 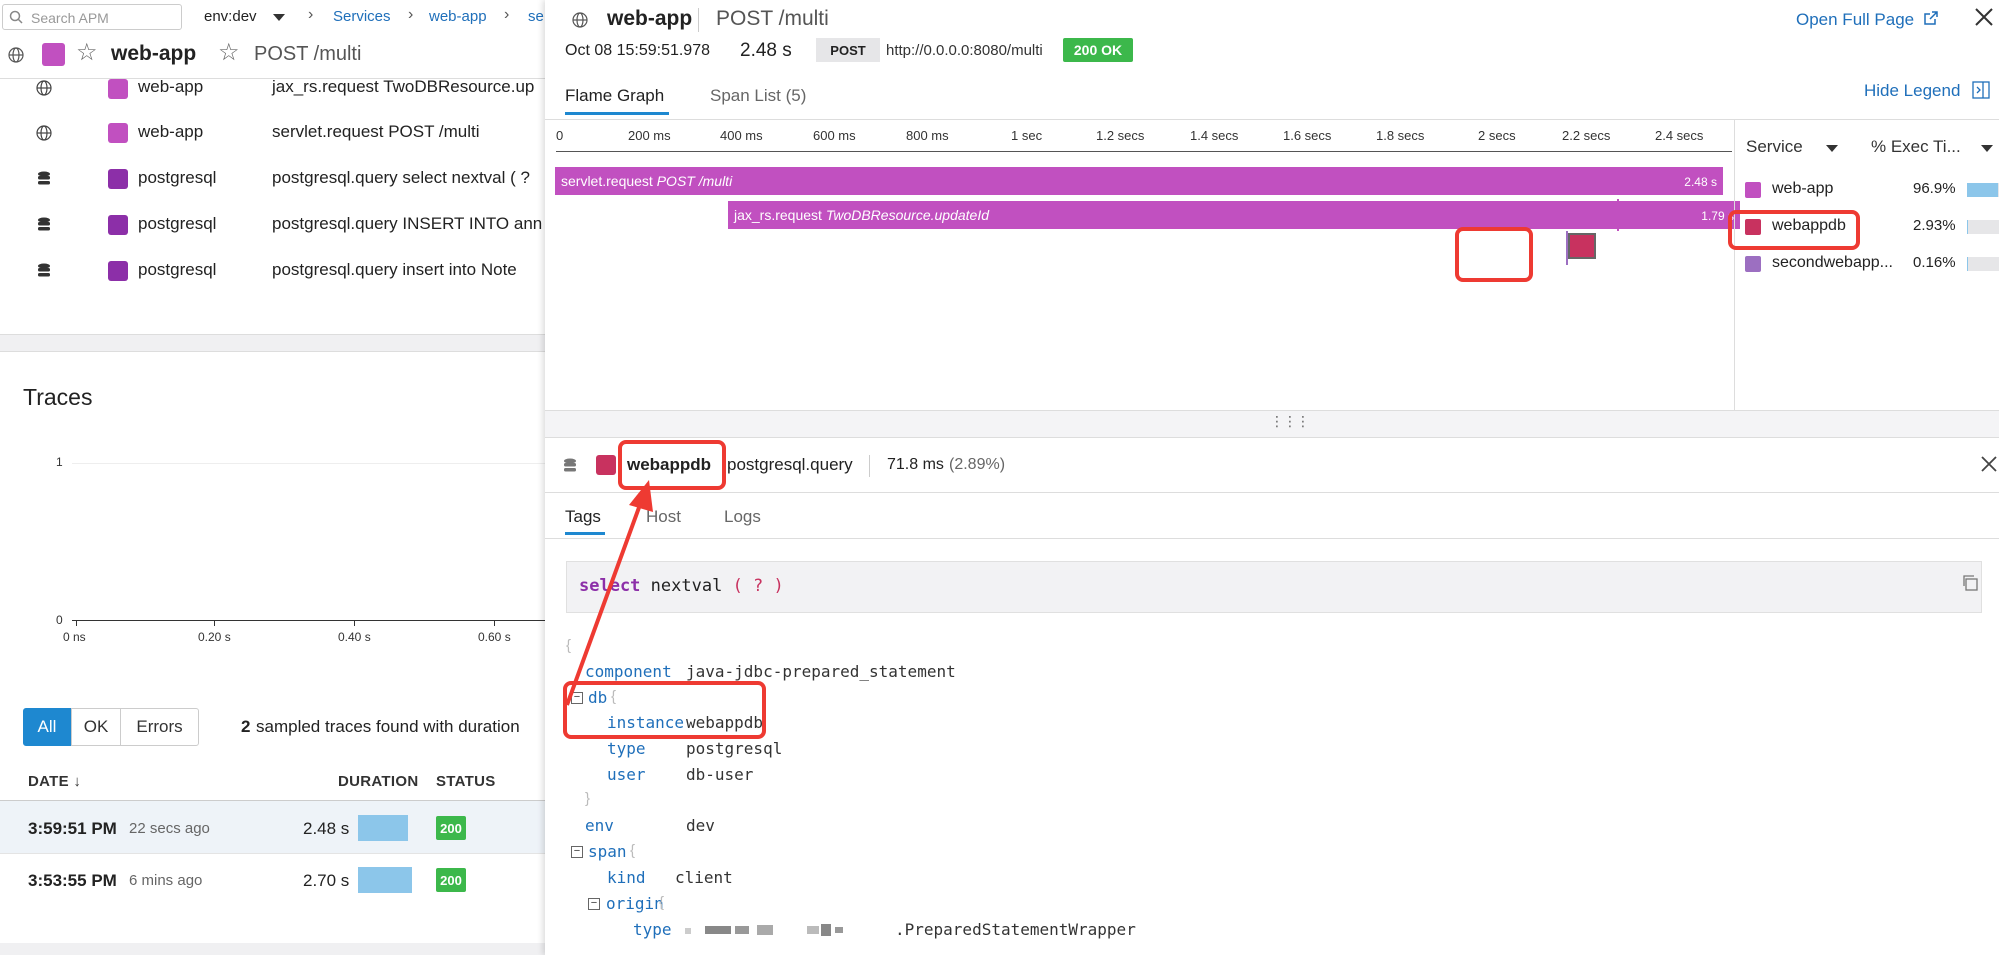 I want to click on resize-handle: ⋮⋮⋮, so click(x=1272, y=424).